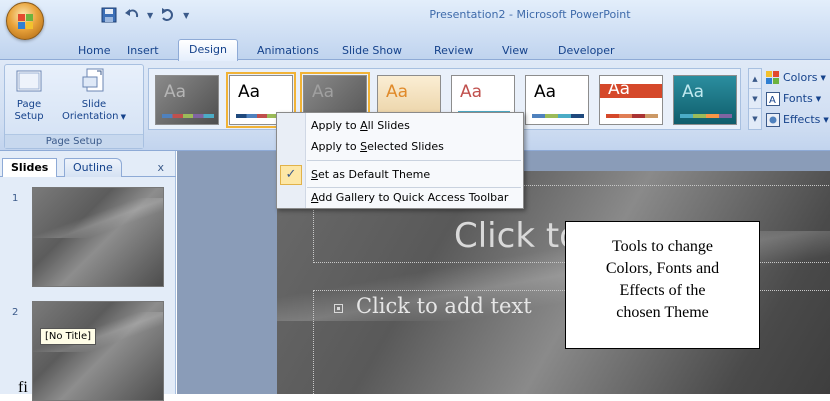 This screenshot has height=401, width=830. Describe the element at coordinates (530, 14) in the screenshot. I see `window-title: Presentation2 - Microsoft PowerPoint` at that location.